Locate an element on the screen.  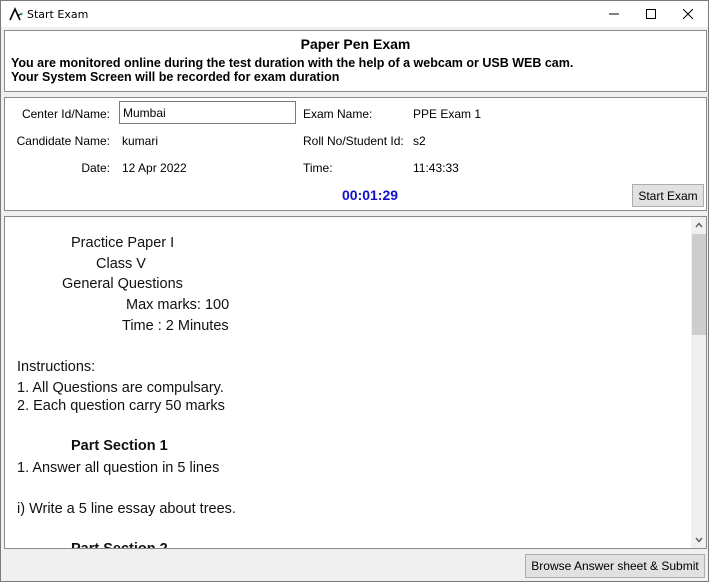
question-item: i) Write a 5 line essay about trees. is located at coordinates (126, 509).